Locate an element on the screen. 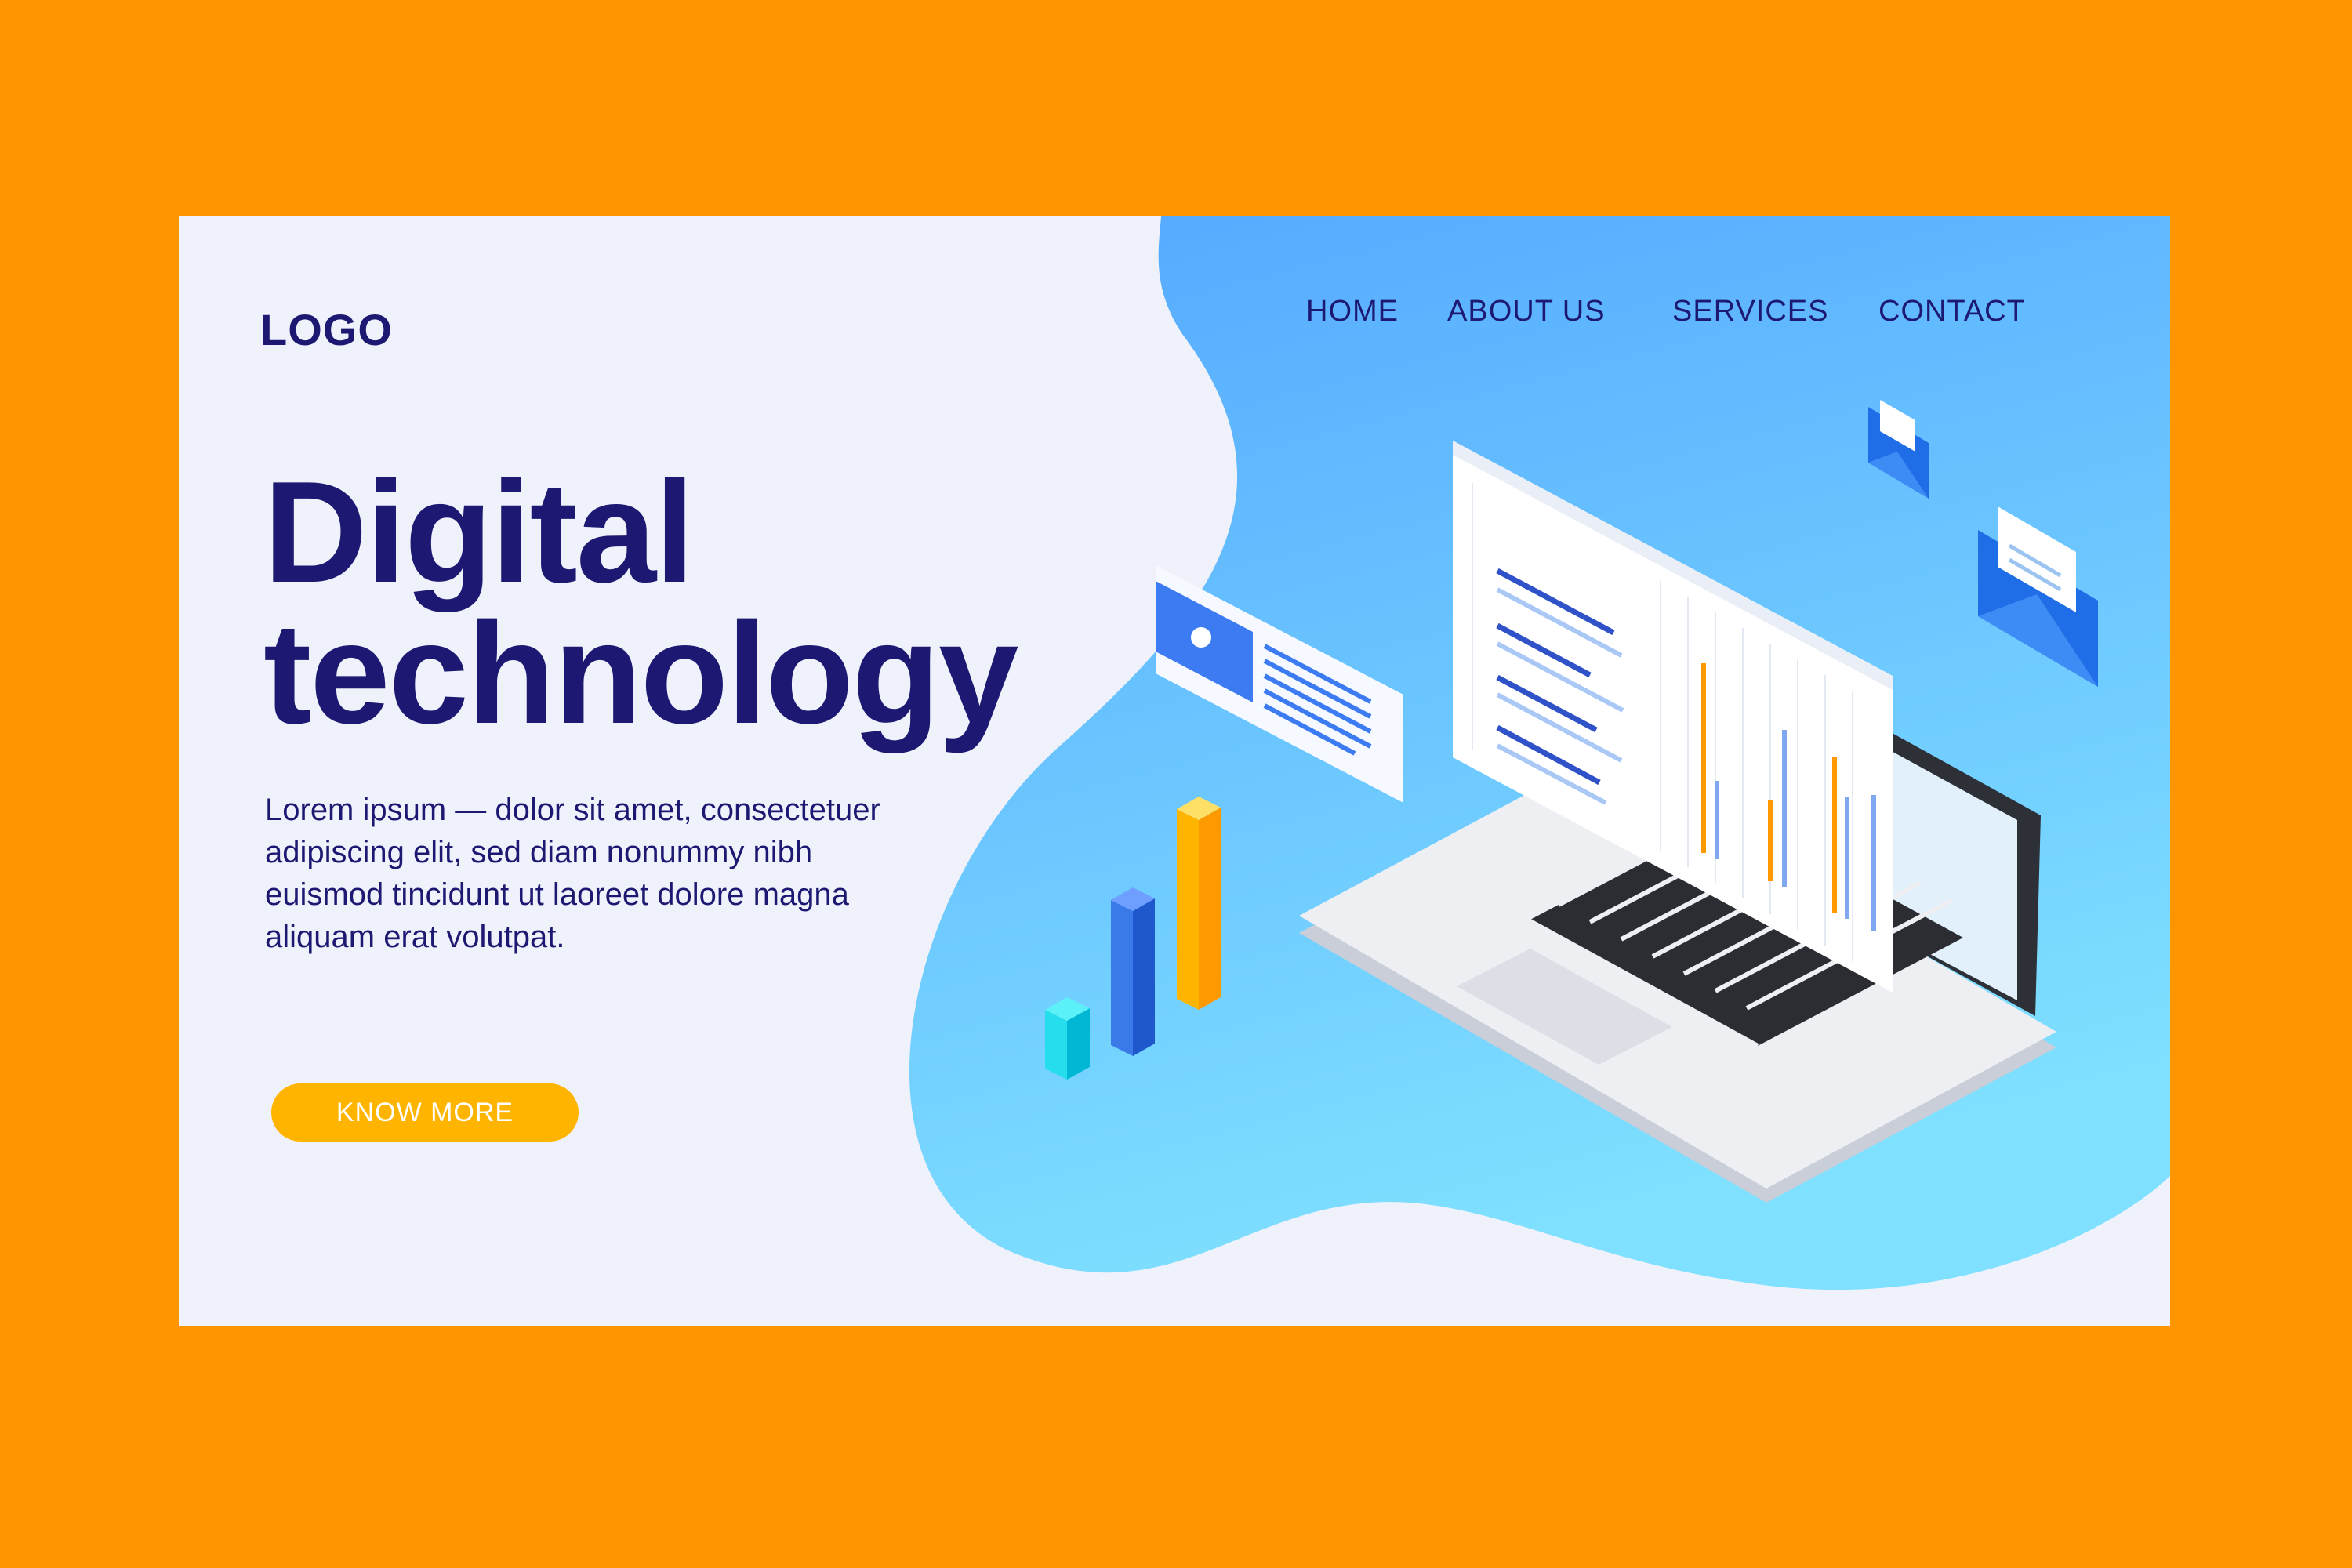 This screenshot has width=2352, height=1568. nav-about-us: ABOUT US is located at coordinates (1526, 311).